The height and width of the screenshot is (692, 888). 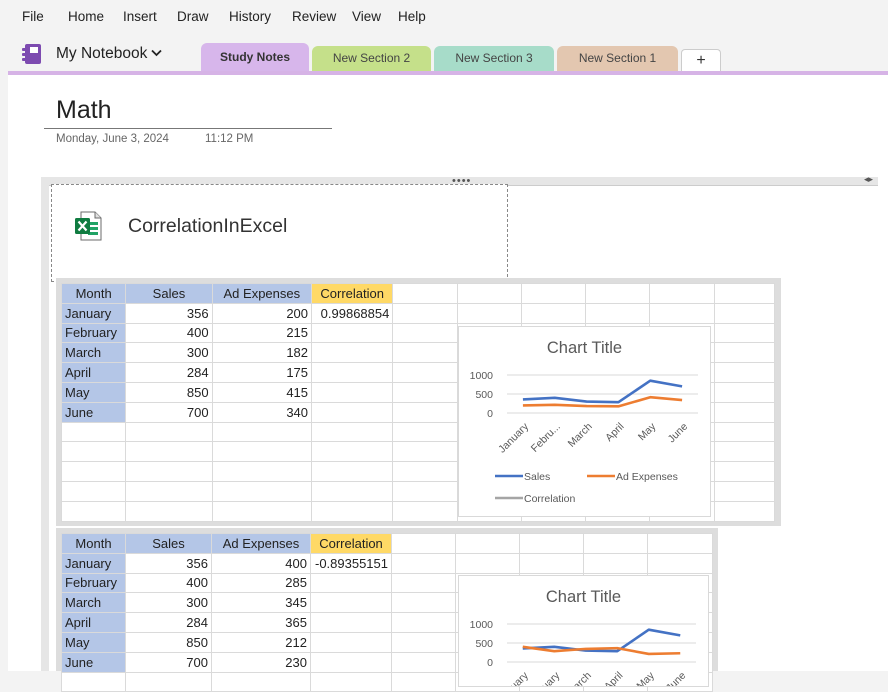 I want to click on sheet-cell: 365, so click(x=261, y=622).